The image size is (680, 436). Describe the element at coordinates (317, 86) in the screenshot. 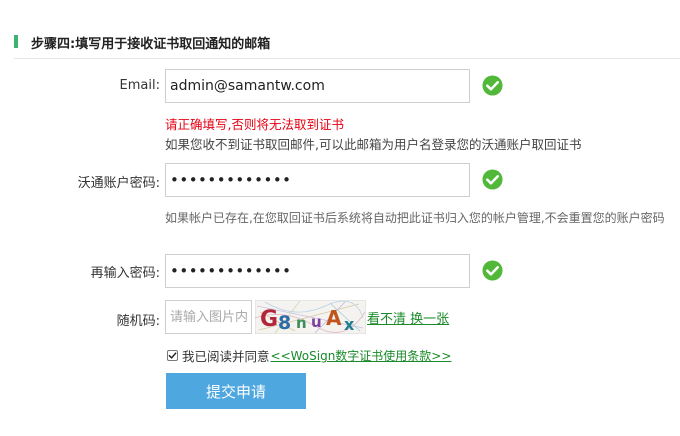

I see `email-input` at that location.